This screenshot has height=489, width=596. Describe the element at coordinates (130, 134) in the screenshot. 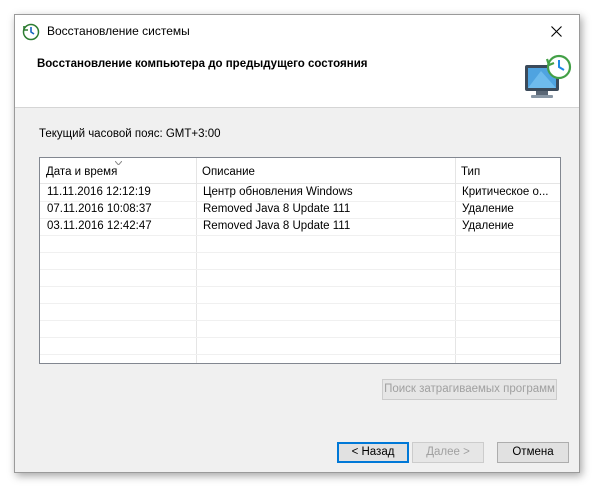

I see `timezone-label: Текущий часовой пояс: GMT+3:00` at that location.